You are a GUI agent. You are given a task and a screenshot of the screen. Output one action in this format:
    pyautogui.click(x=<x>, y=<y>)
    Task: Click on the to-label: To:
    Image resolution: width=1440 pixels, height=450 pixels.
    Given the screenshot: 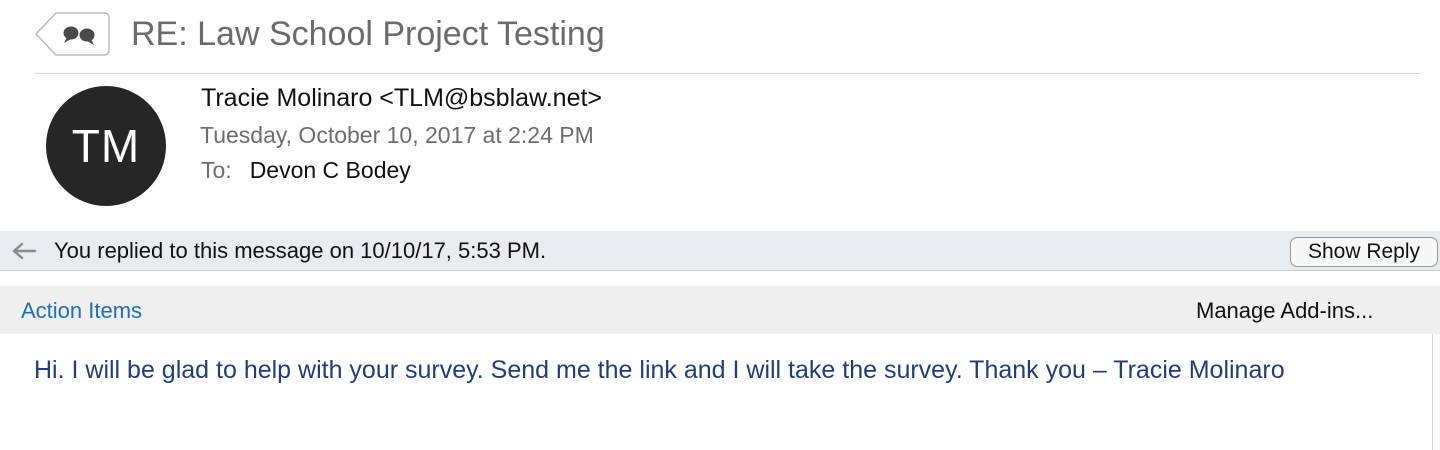 What is the action you would take?
    pyautogui.click(x=216, y=170)
    